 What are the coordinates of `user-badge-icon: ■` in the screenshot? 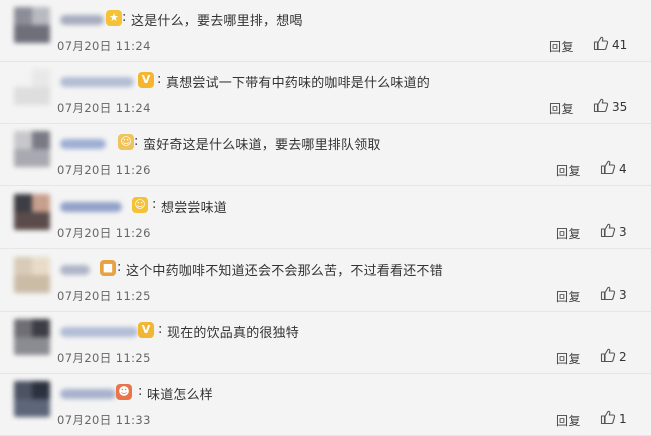 It's located at (108, 268).